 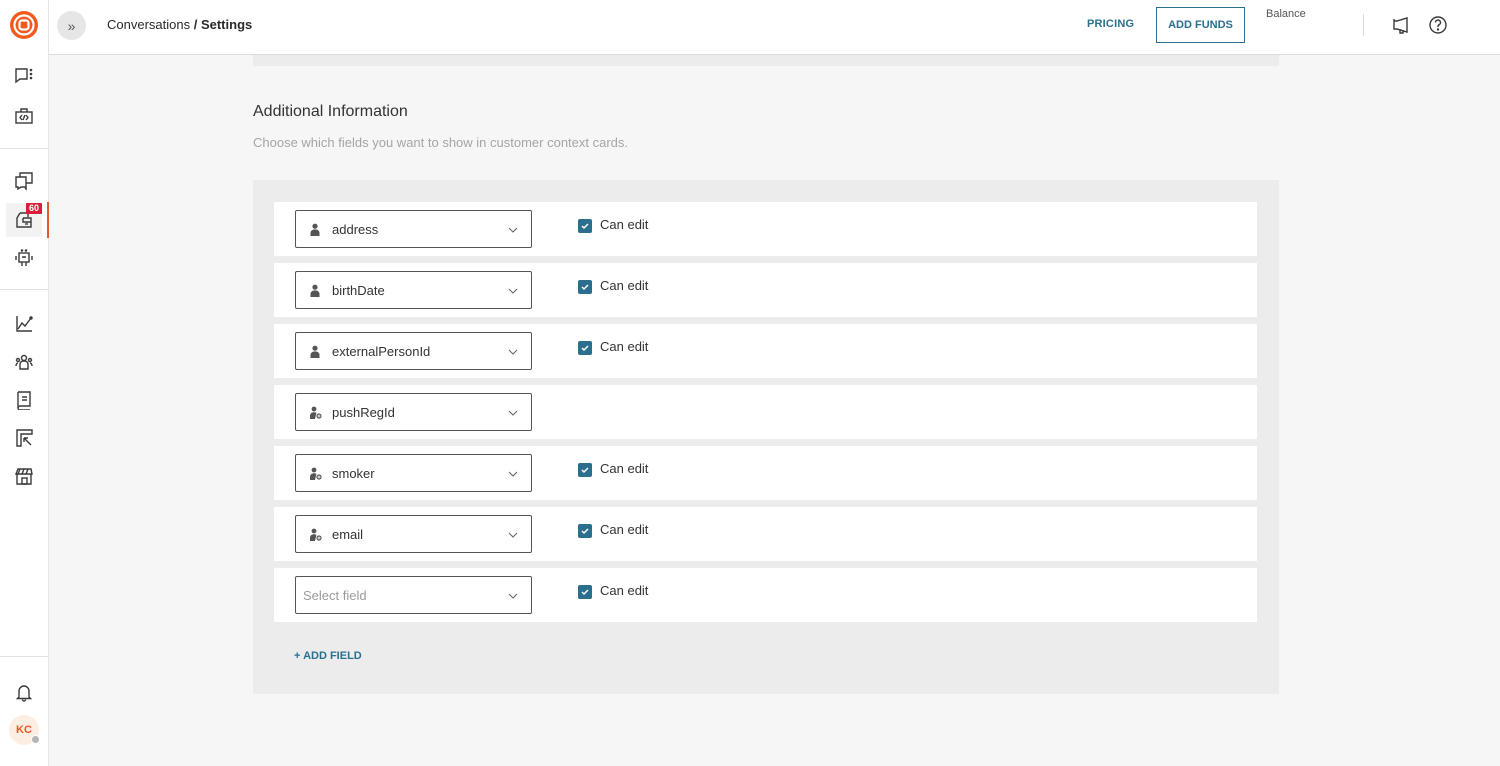 I want to click on book-icon, so click(x=24, y=400).